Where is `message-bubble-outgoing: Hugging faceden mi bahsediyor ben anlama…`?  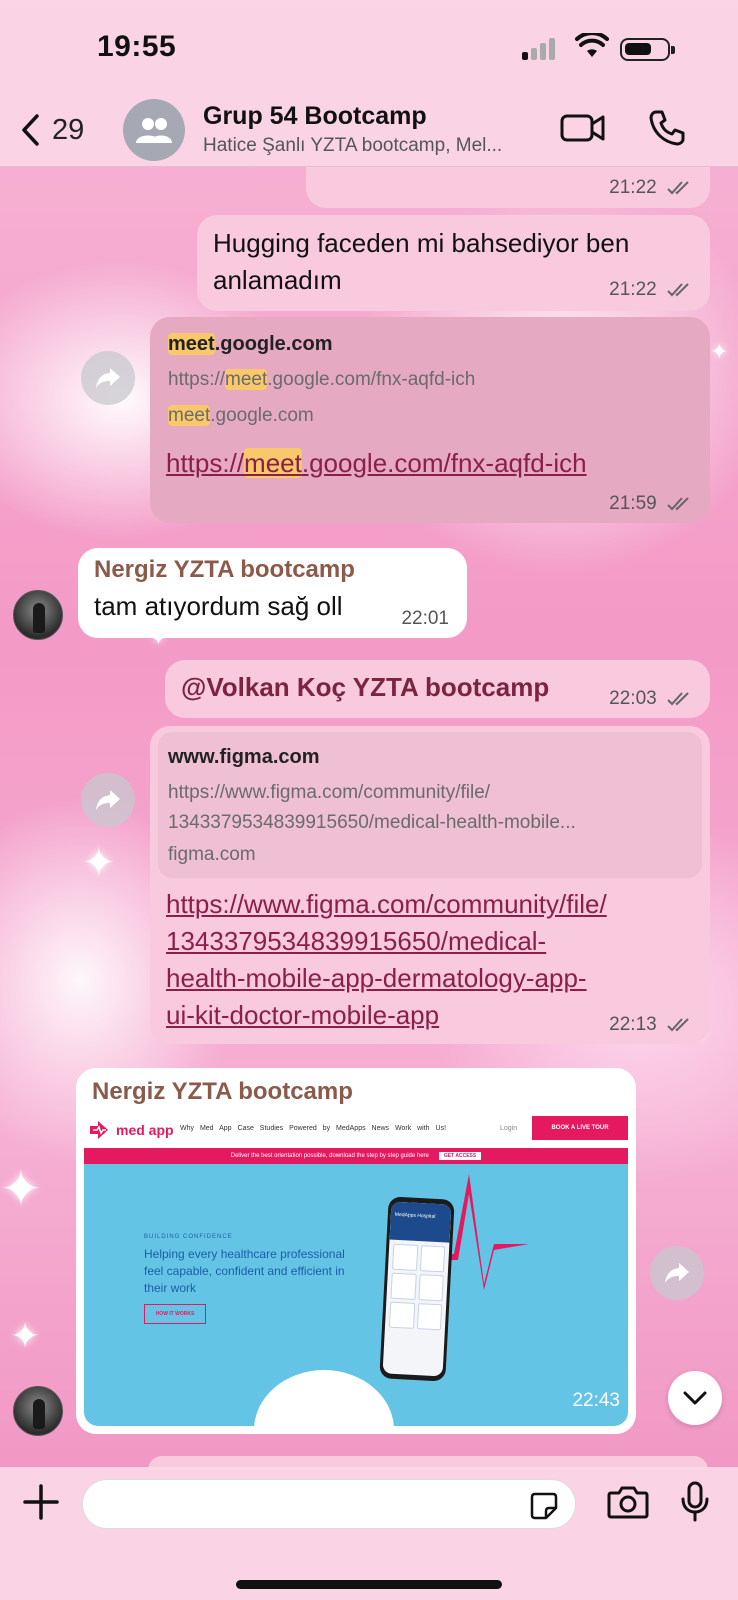 message-bubble-outgoing: Hugging faceden mi bahsediyor ben anlama… is located at coordinates (453, 263).